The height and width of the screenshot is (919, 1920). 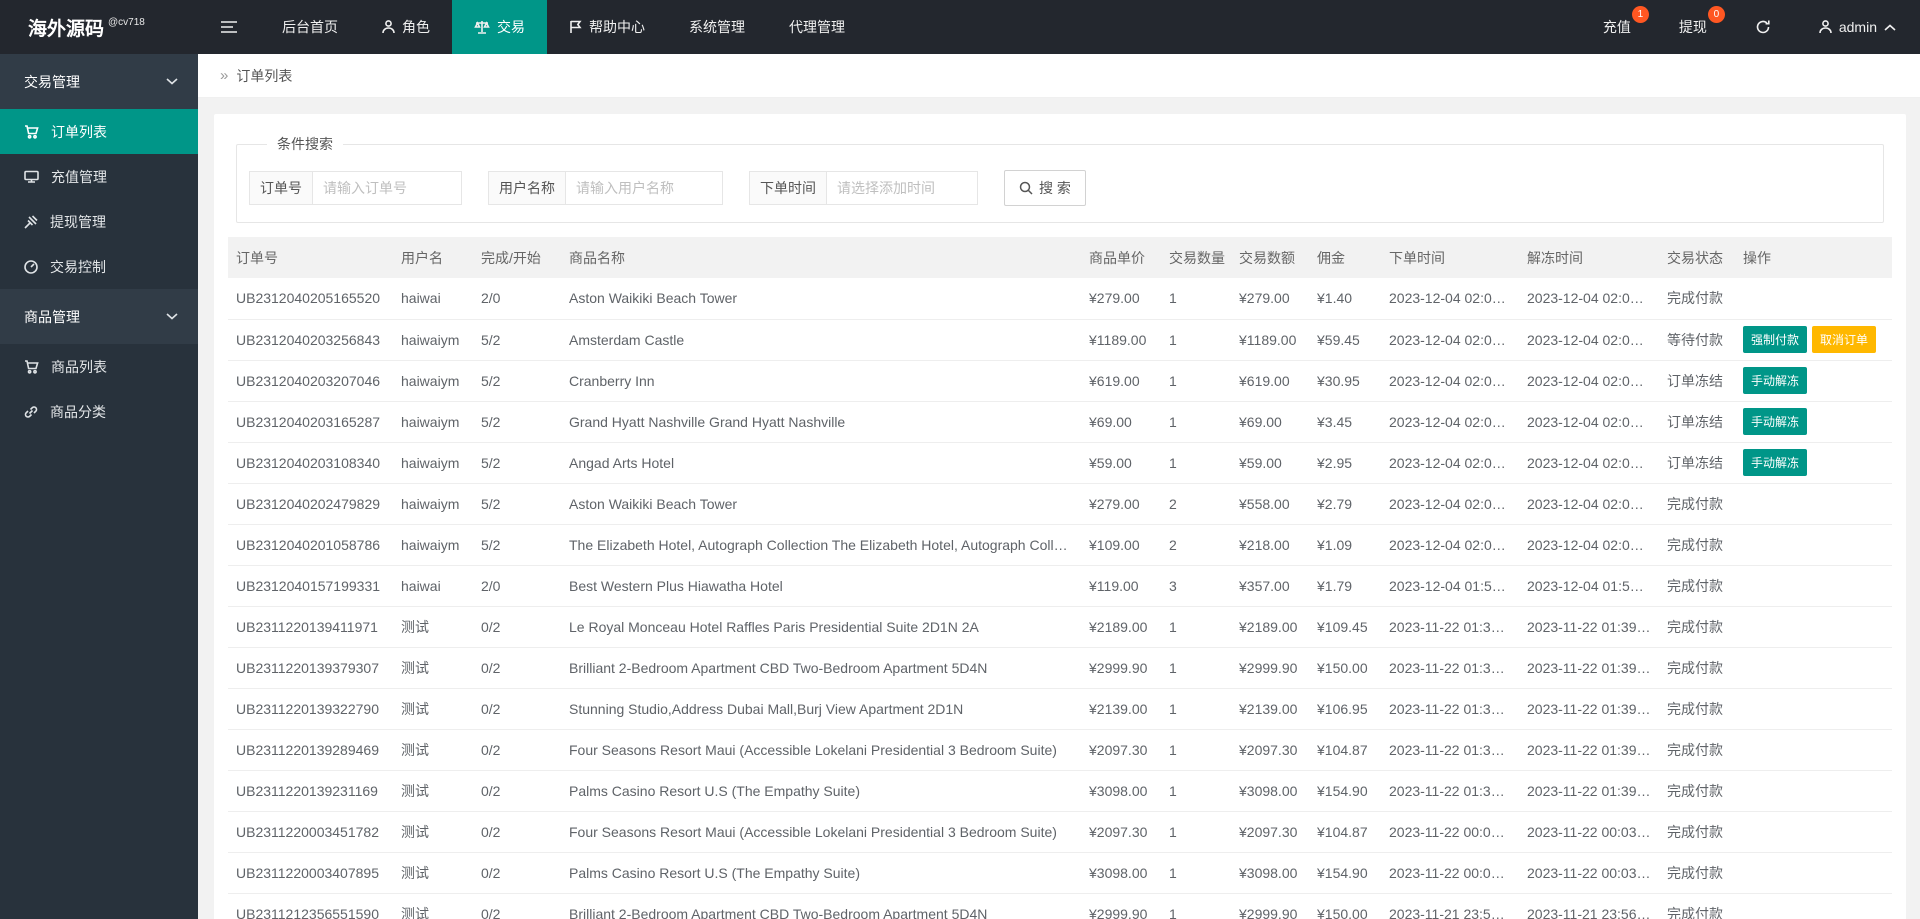 I want to click on header-commission: 佣金, so click(x=1345, y=257).